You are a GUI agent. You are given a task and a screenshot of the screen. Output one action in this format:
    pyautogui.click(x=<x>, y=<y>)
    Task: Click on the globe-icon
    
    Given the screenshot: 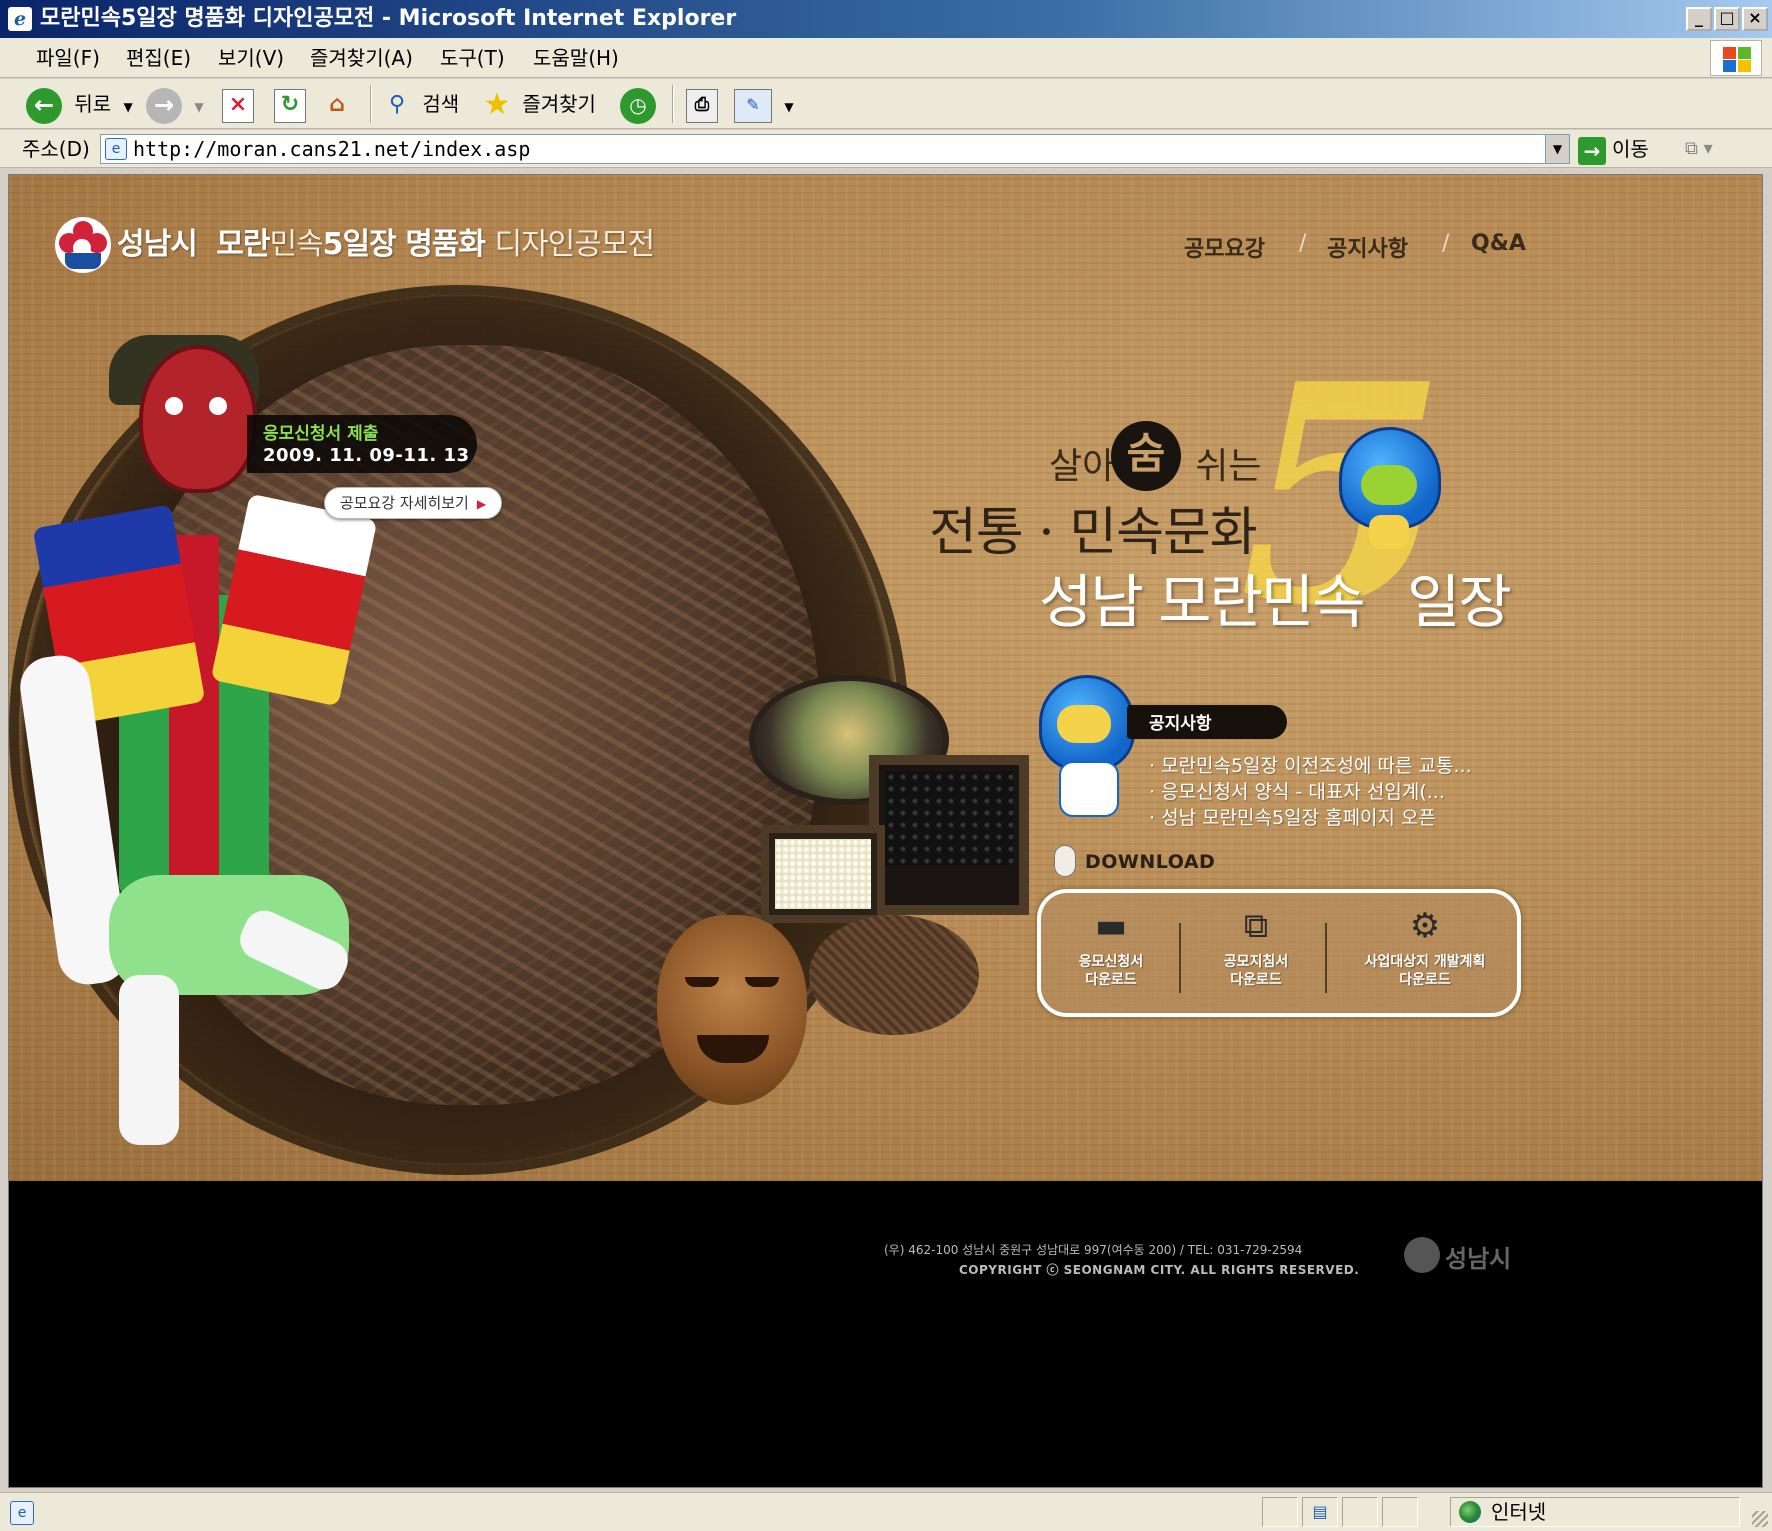 What is the action you would take?
    pyautogui.click(x=1470, y=1512)
    